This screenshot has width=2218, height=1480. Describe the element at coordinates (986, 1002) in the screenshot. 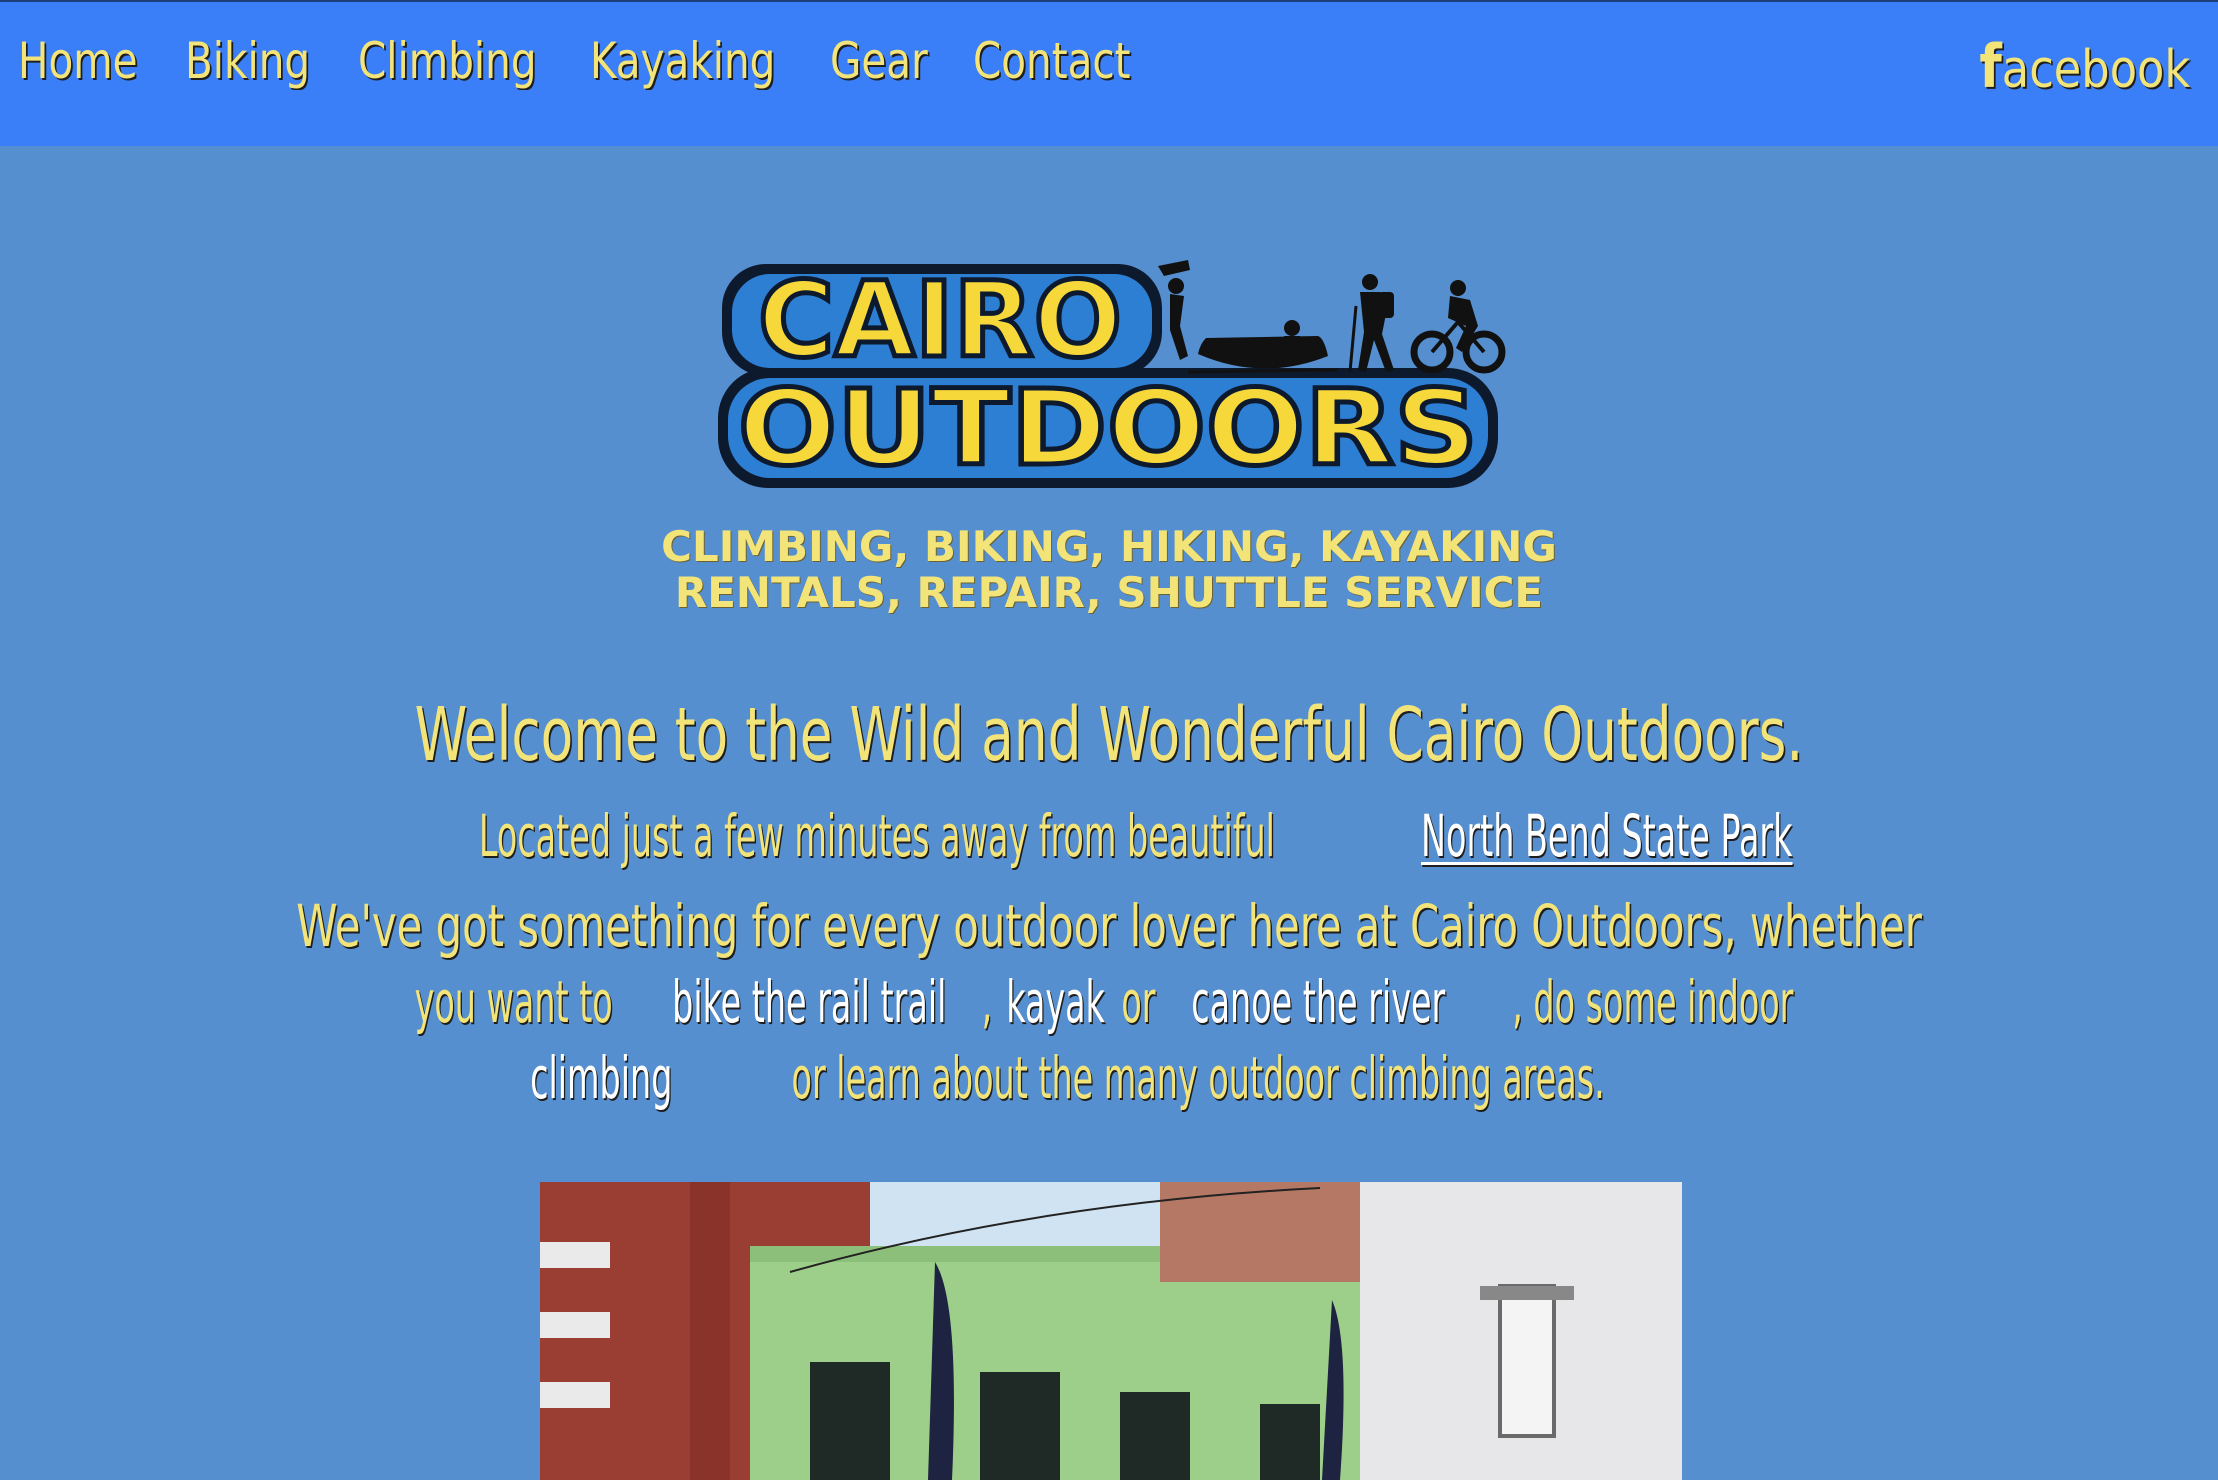

I see `intro-line-2-b: ,` at that location.